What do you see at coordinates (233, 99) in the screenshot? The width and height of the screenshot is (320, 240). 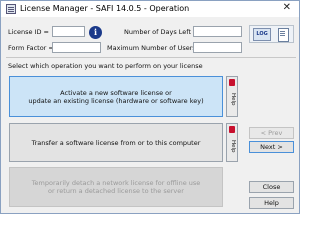 I see `activate-help-label: Help` at bounding box center [233, 99].